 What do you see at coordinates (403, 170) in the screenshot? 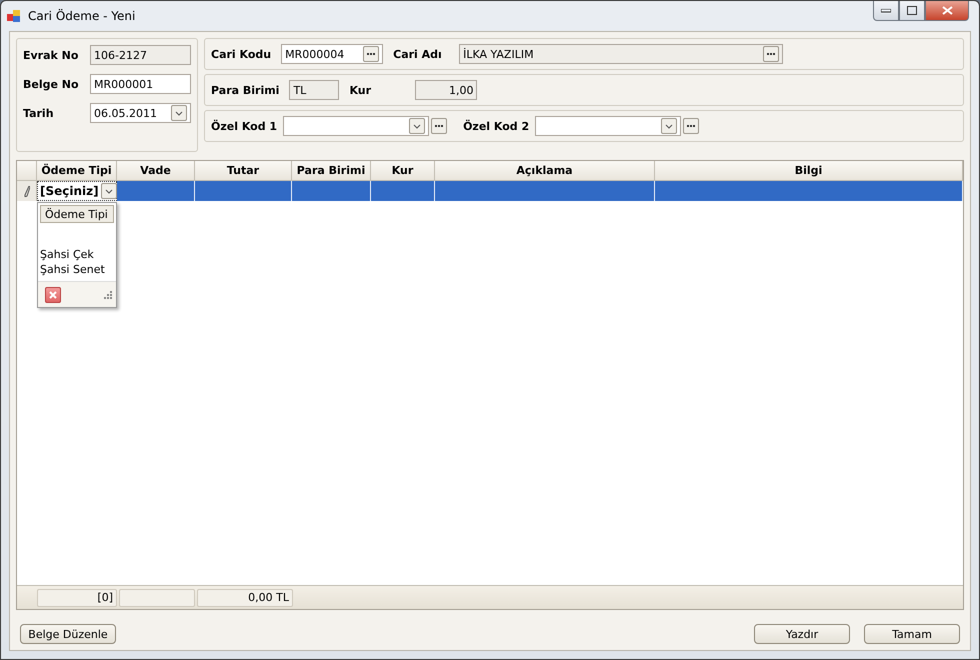
I see `column-header: Kur` at bounding box center [403, 170].